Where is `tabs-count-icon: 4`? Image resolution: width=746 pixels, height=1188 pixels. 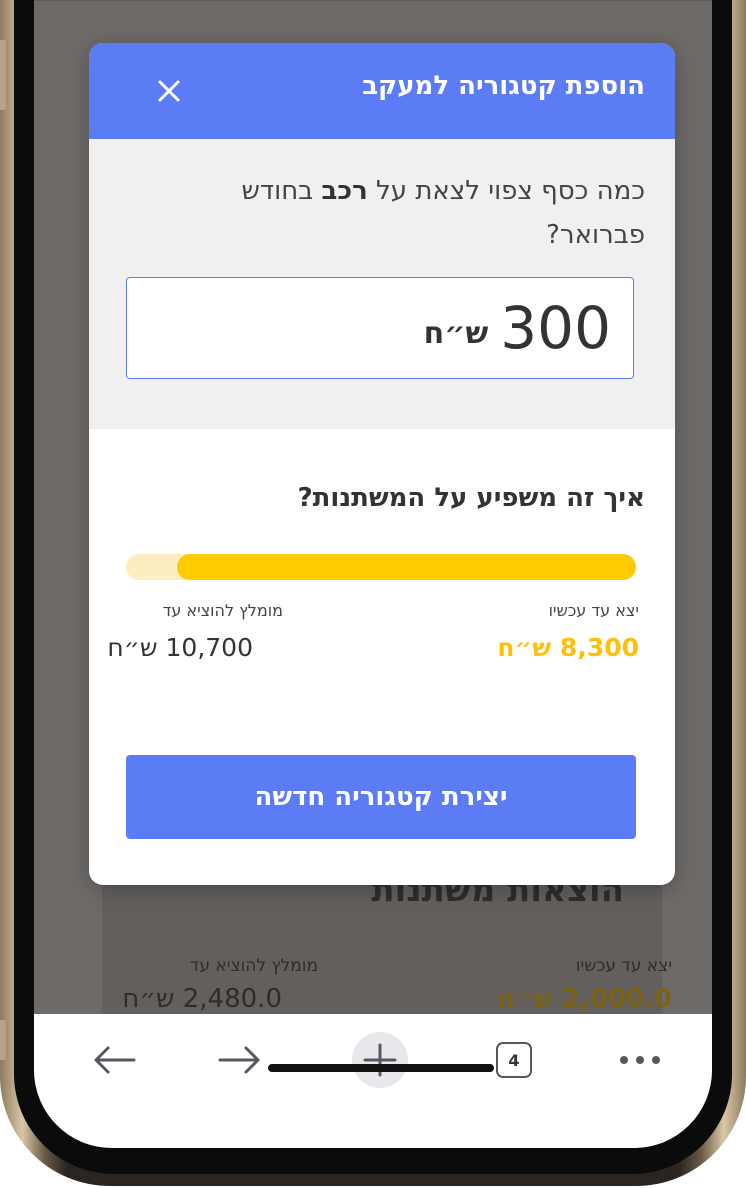
tabs-count-icon: 4 is located at coordinates (514, 1060).